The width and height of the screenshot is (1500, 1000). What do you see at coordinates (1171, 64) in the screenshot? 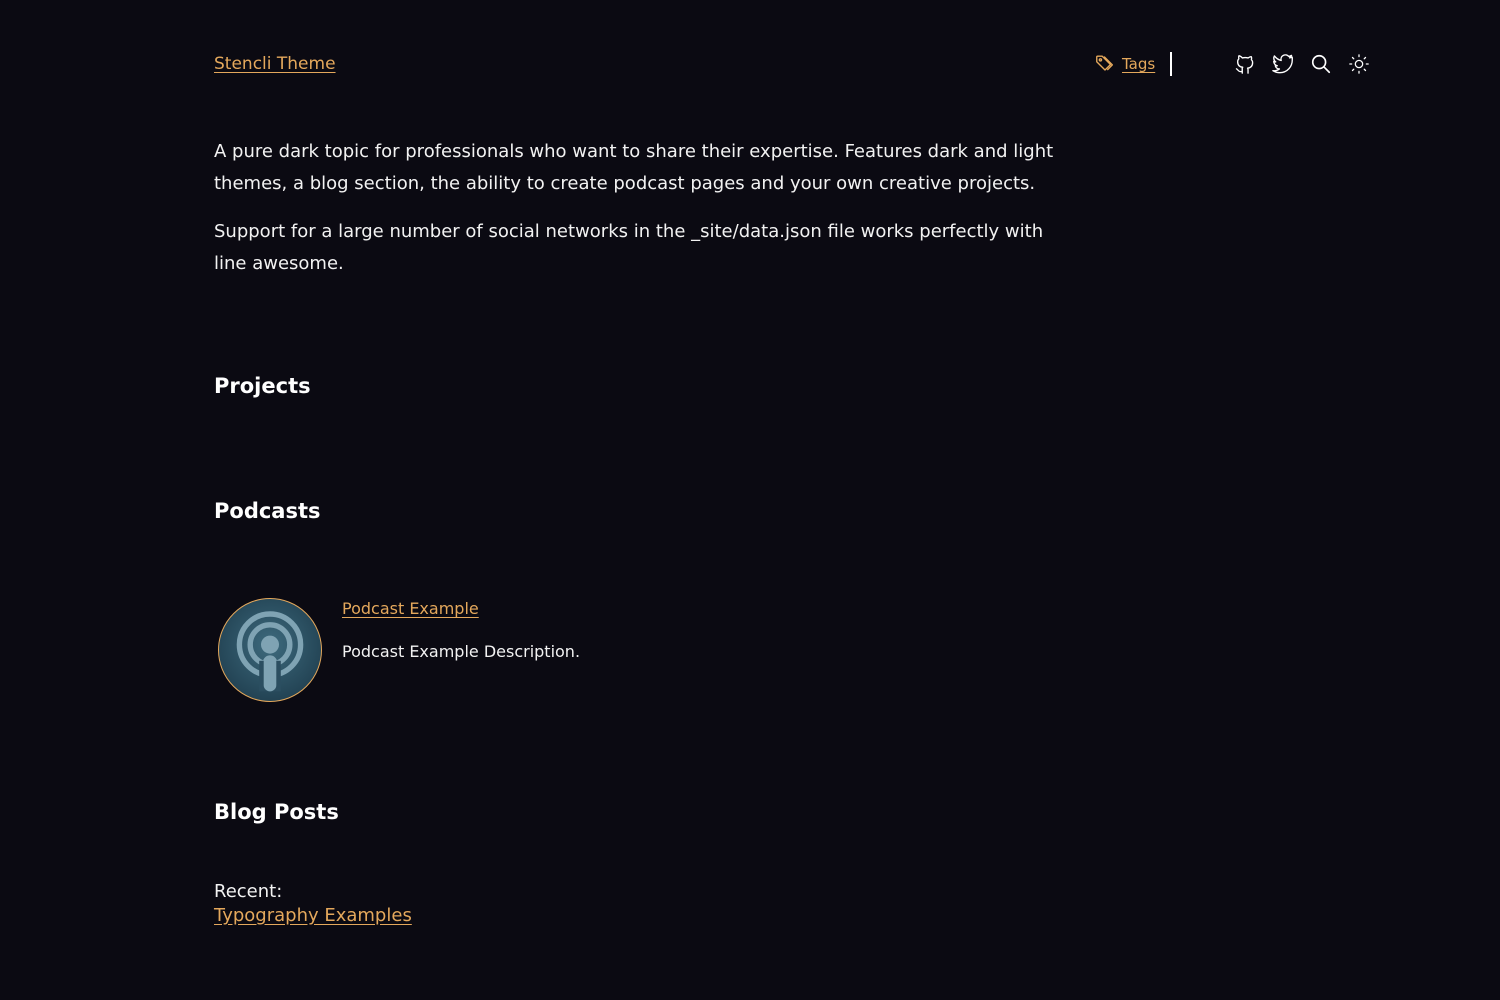
I see `nav-divider` at bounding box center [1171, 64].